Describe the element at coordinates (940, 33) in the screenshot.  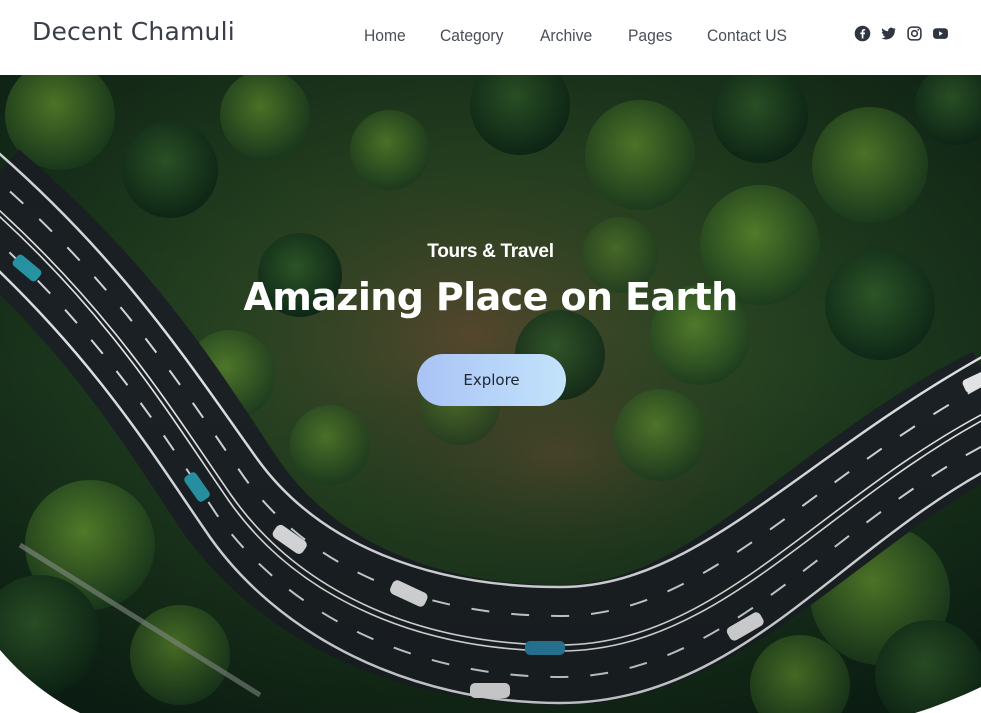
I see `youtube-icon` at that location.